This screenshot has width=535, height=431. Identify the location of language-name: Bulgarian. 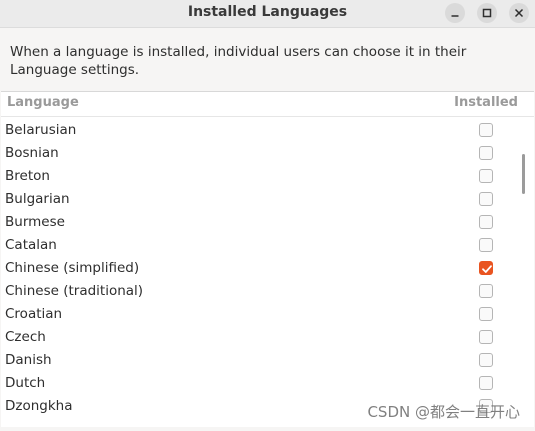
(37, 199).